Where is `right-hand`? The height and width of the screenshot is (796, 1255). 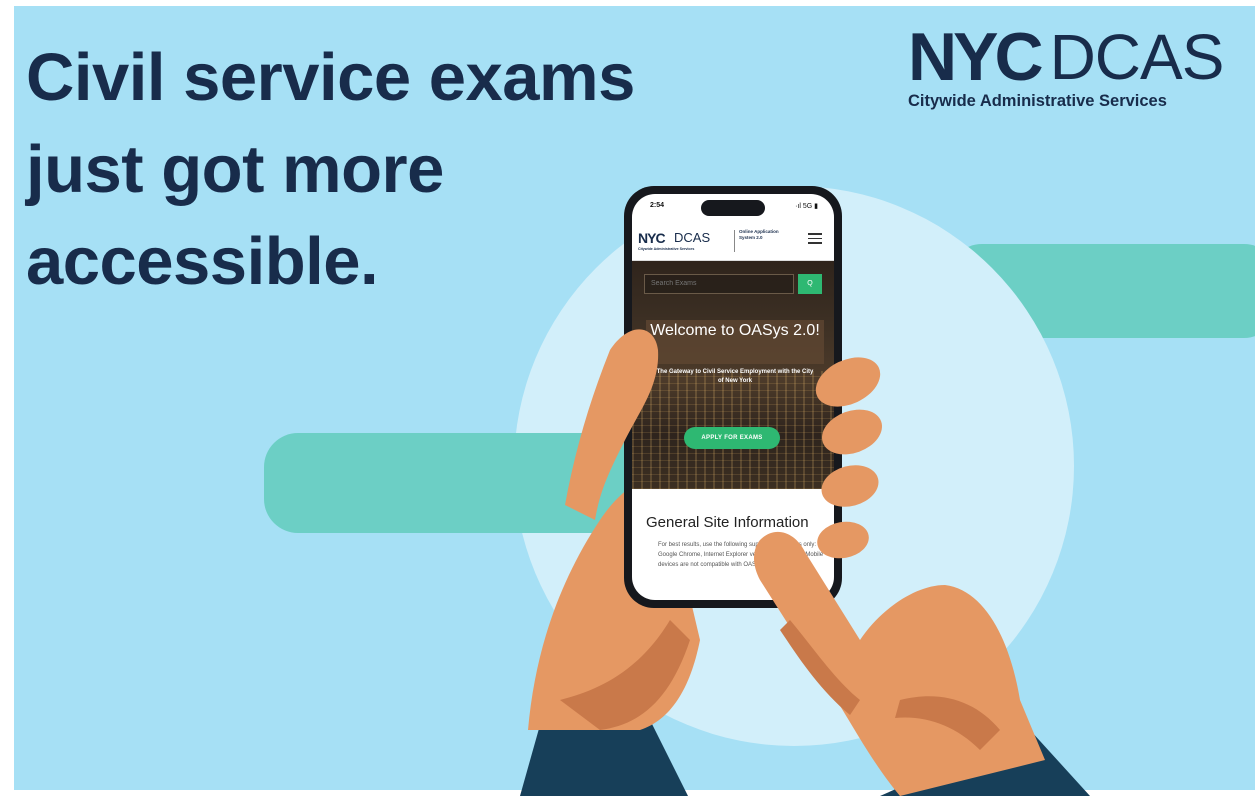 right-hand is located at coordinates (899, 663).